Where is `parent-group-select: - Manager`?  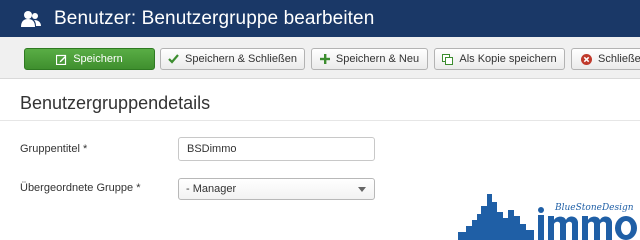
parent-group-select: - Manager is located at coordinates (276, 189).